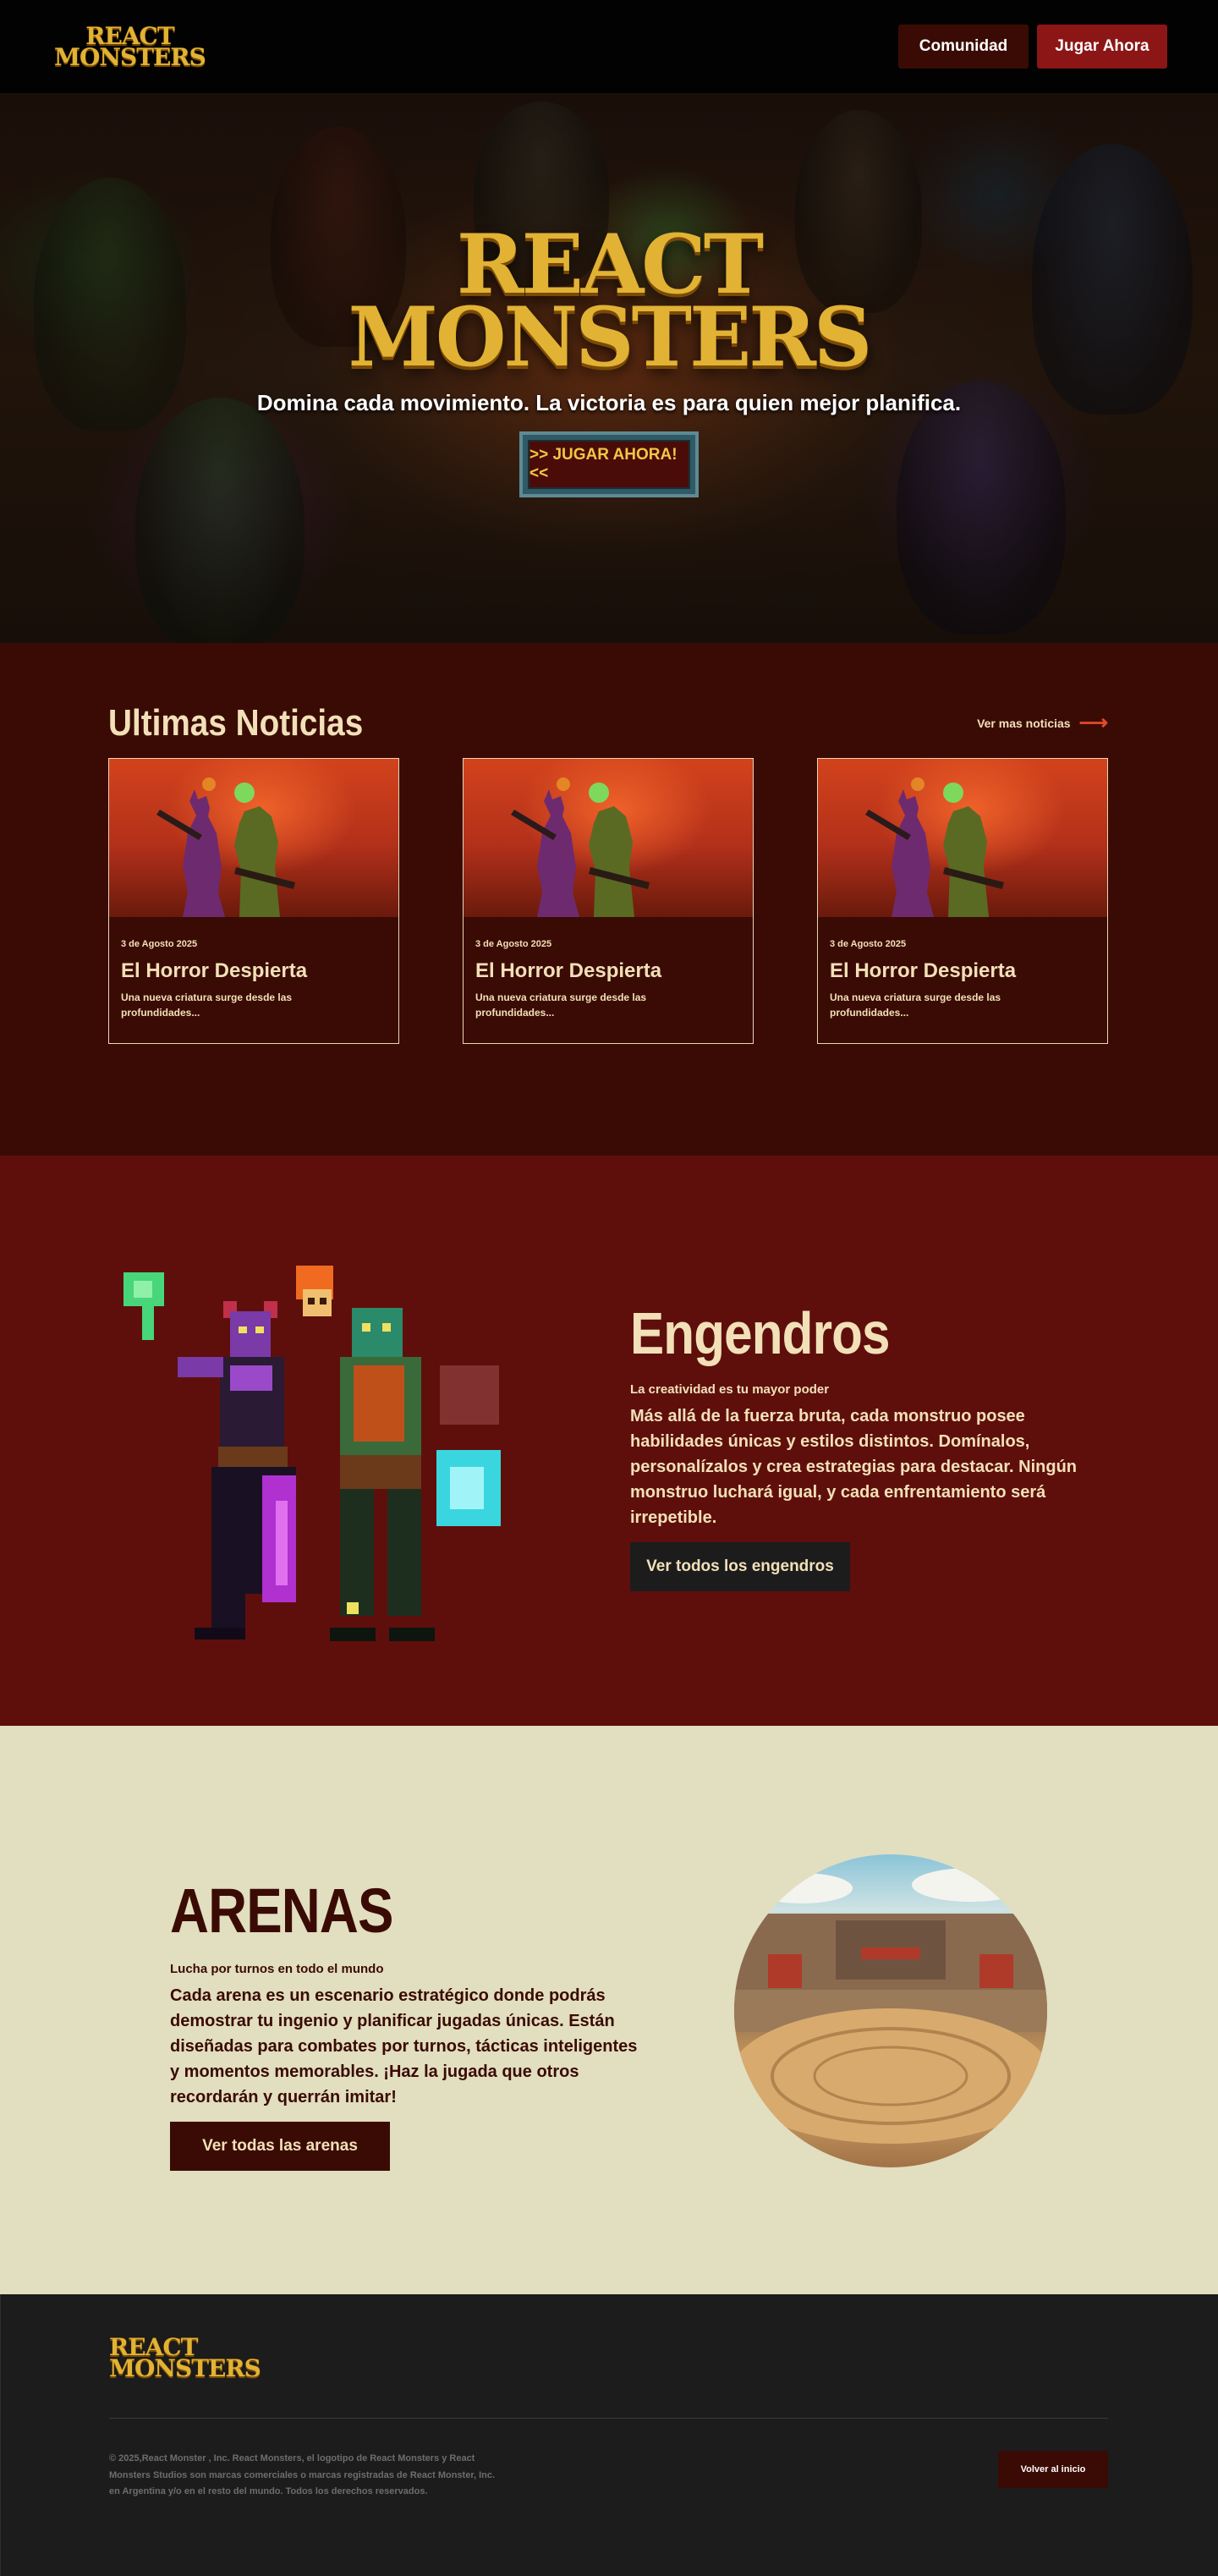  What do you see at coordinates (740, 1567) in the screenshot?
I see `view-spawns-button: Ver todos los engendros` at bounding box center [740, 1567].